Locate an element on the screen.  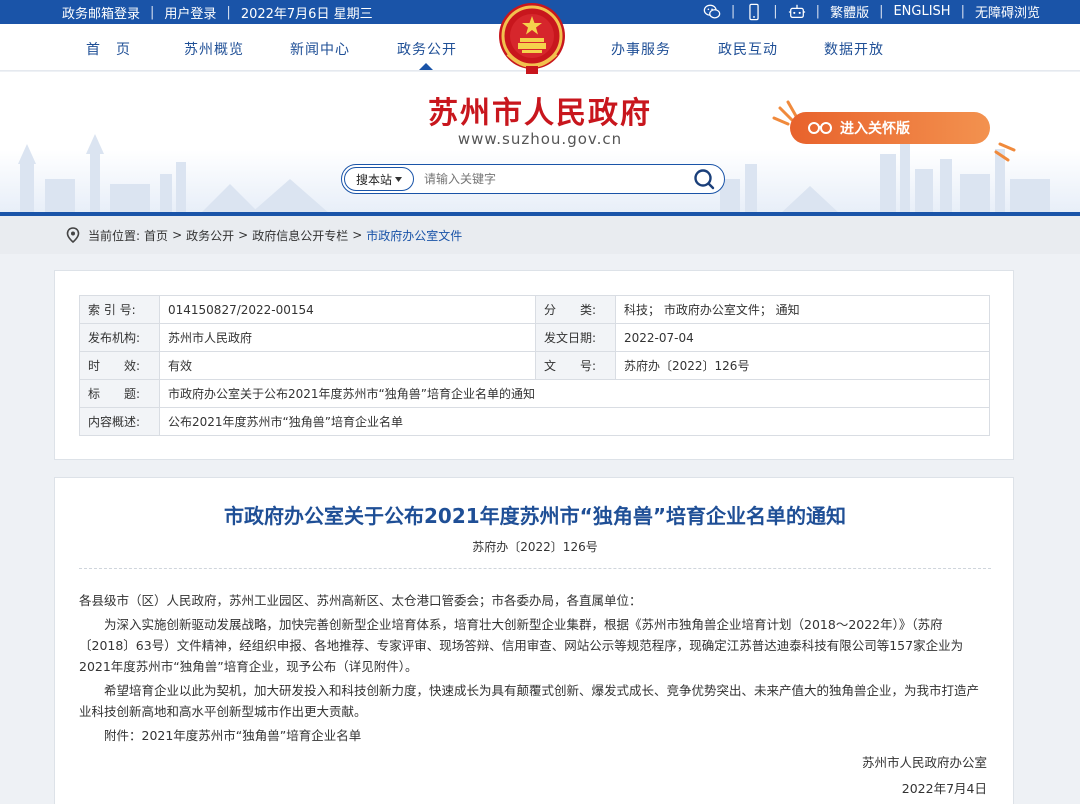
search-button is located at coordinates (704, 179).